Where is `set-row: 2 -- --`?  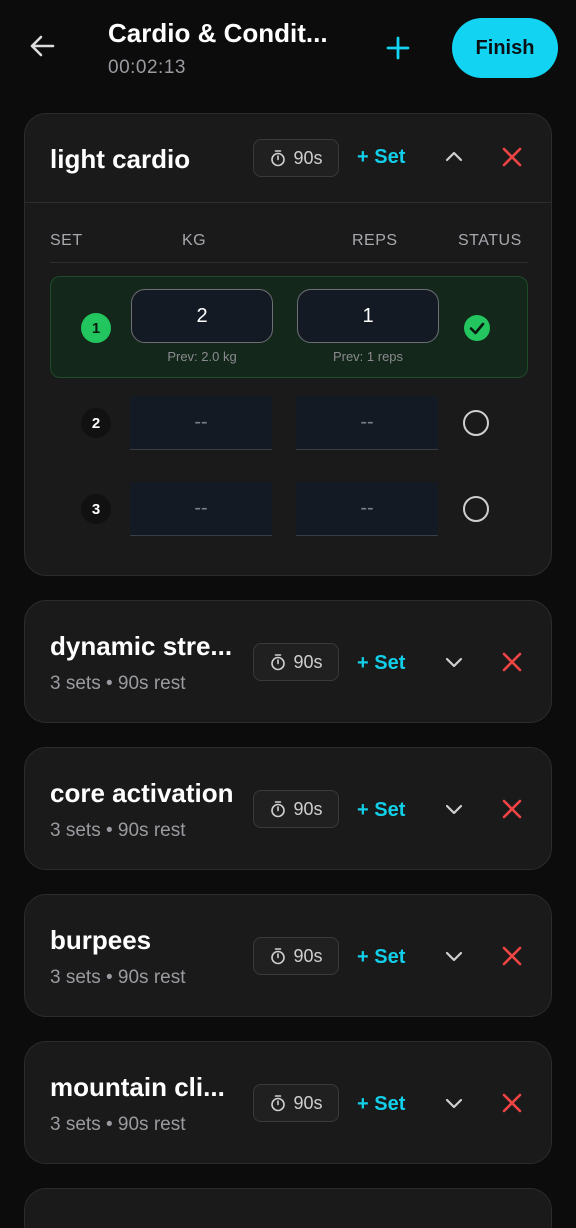 set-row: 2 -- -- is located at coordinates (289, 419).